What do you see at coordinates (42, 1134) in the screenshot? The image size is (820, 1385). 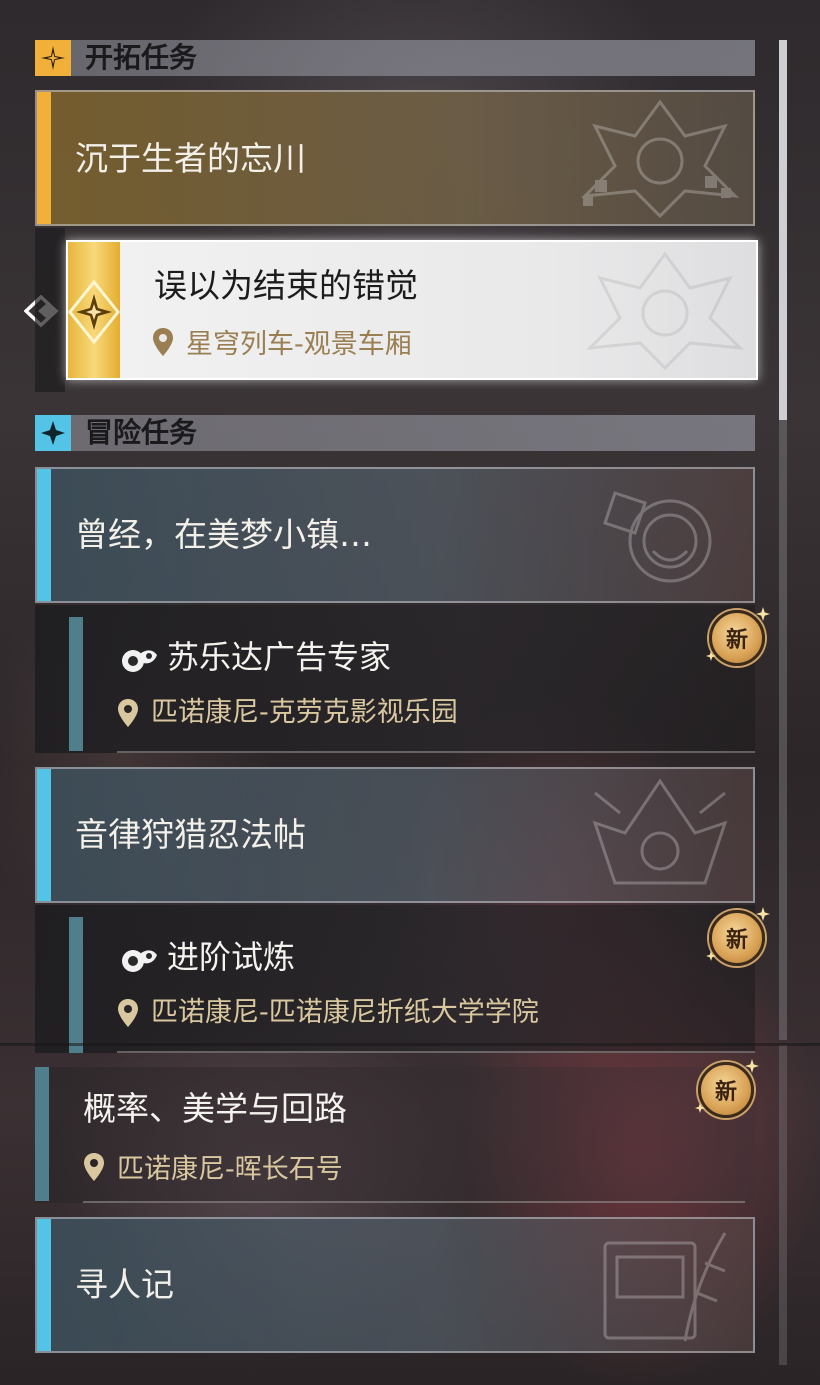 I see `quest-accent-bar` at bounding box center [42, 1134].